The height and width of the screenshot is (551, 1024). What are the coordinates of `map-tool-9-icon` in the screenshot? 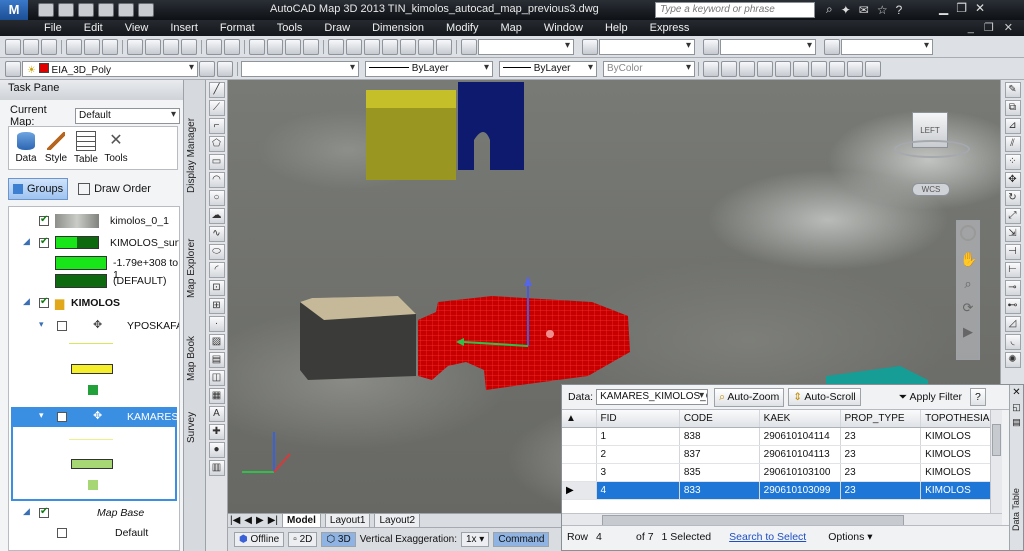 It's located at (855, 68).